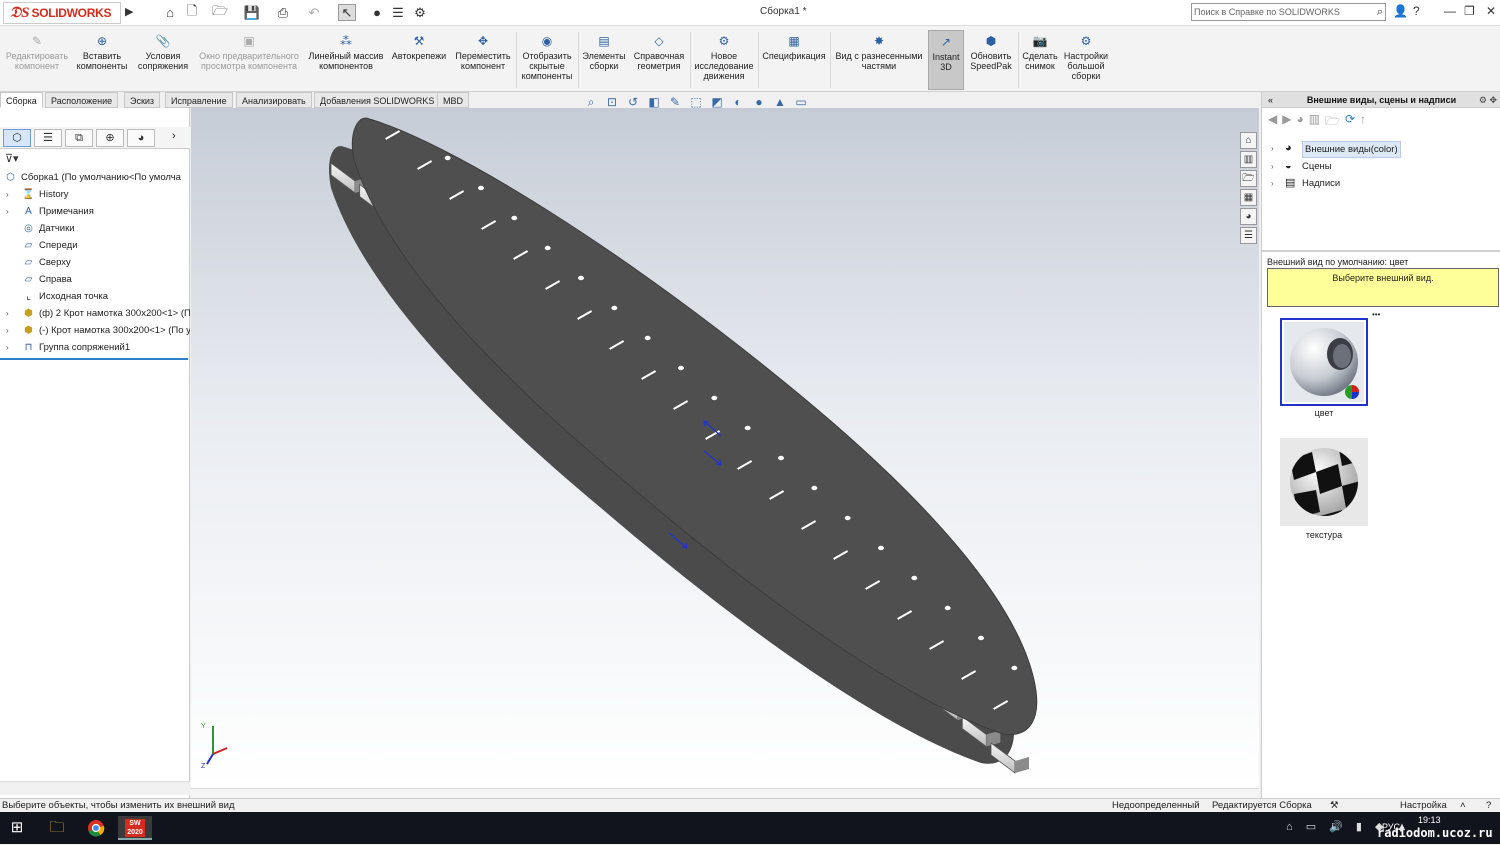  I want to click on filter-icon: ⊽▾, so click(95, 160).